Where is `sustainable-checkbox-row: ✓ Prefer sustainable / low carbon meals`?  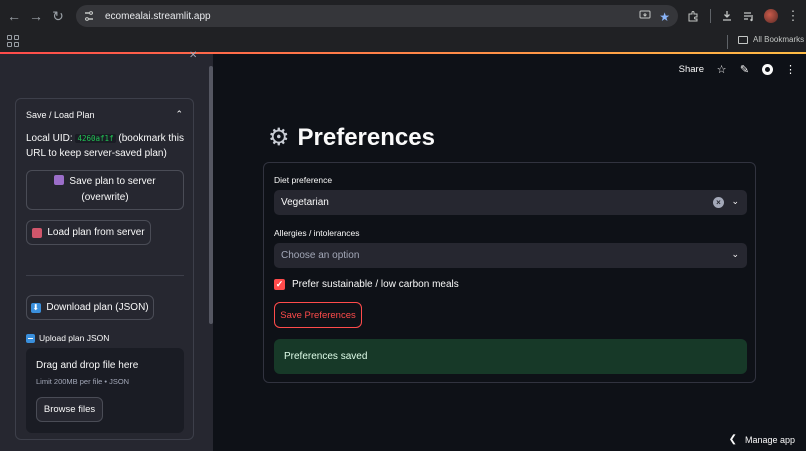
sustainable-checkbox-row: ✓ Prefer sustainable / low carbon meals is located at coordinates (366, 284).